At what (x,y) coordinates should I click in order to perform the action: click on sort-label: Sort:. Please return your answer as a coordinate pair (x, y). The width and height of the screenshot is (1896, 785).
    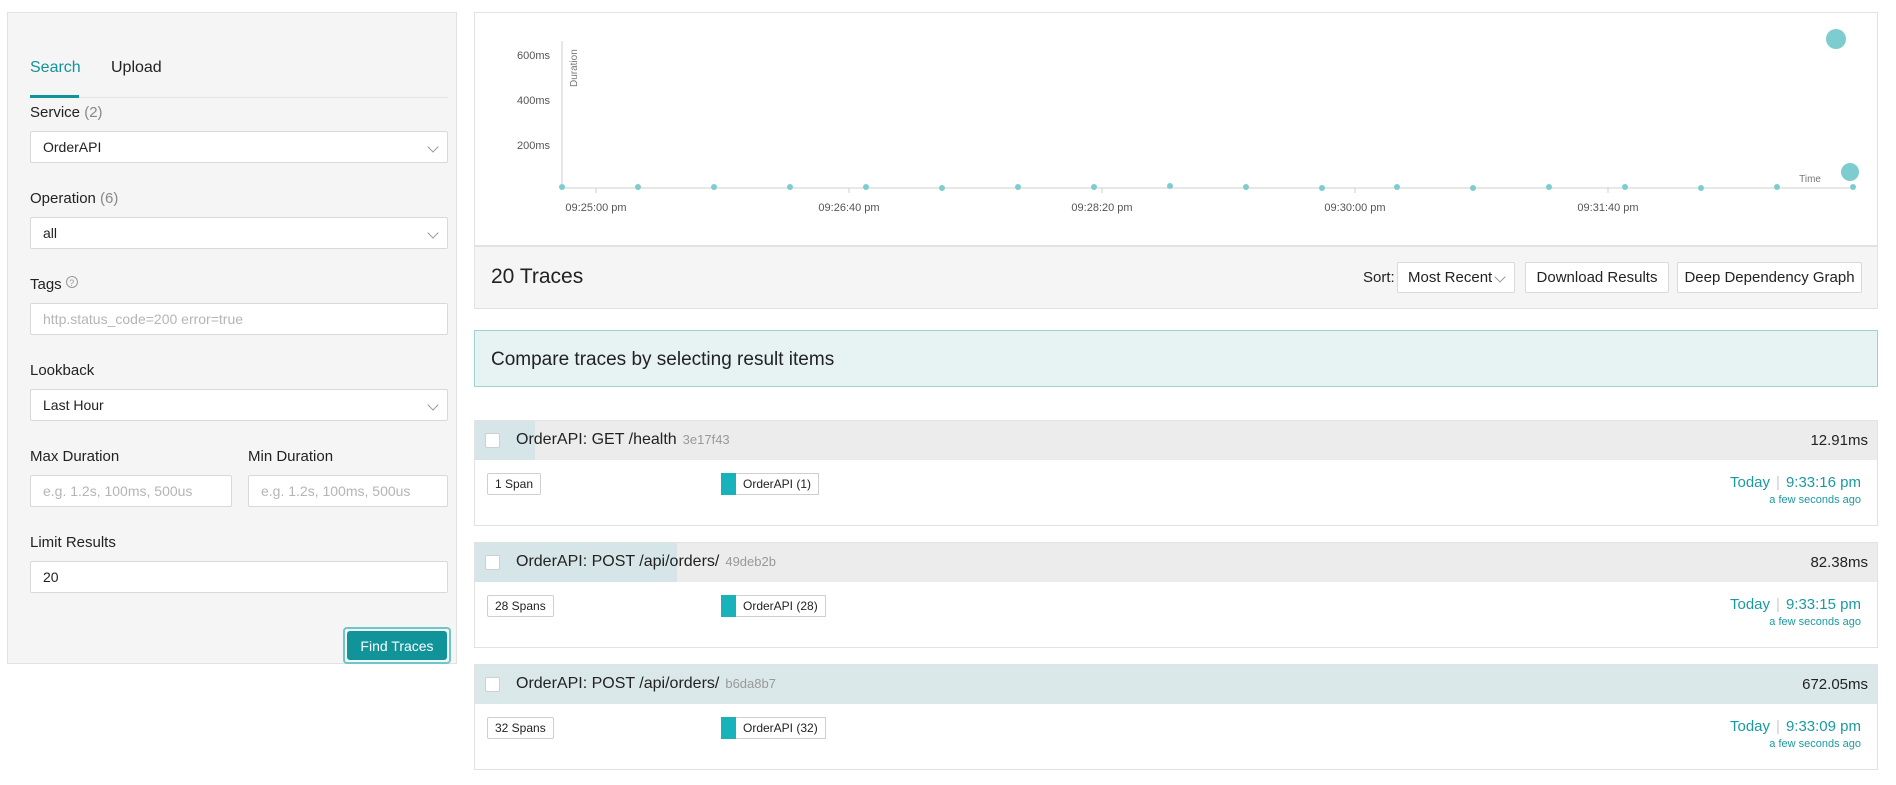
    Looking at the image, I should click on (1379, 277).